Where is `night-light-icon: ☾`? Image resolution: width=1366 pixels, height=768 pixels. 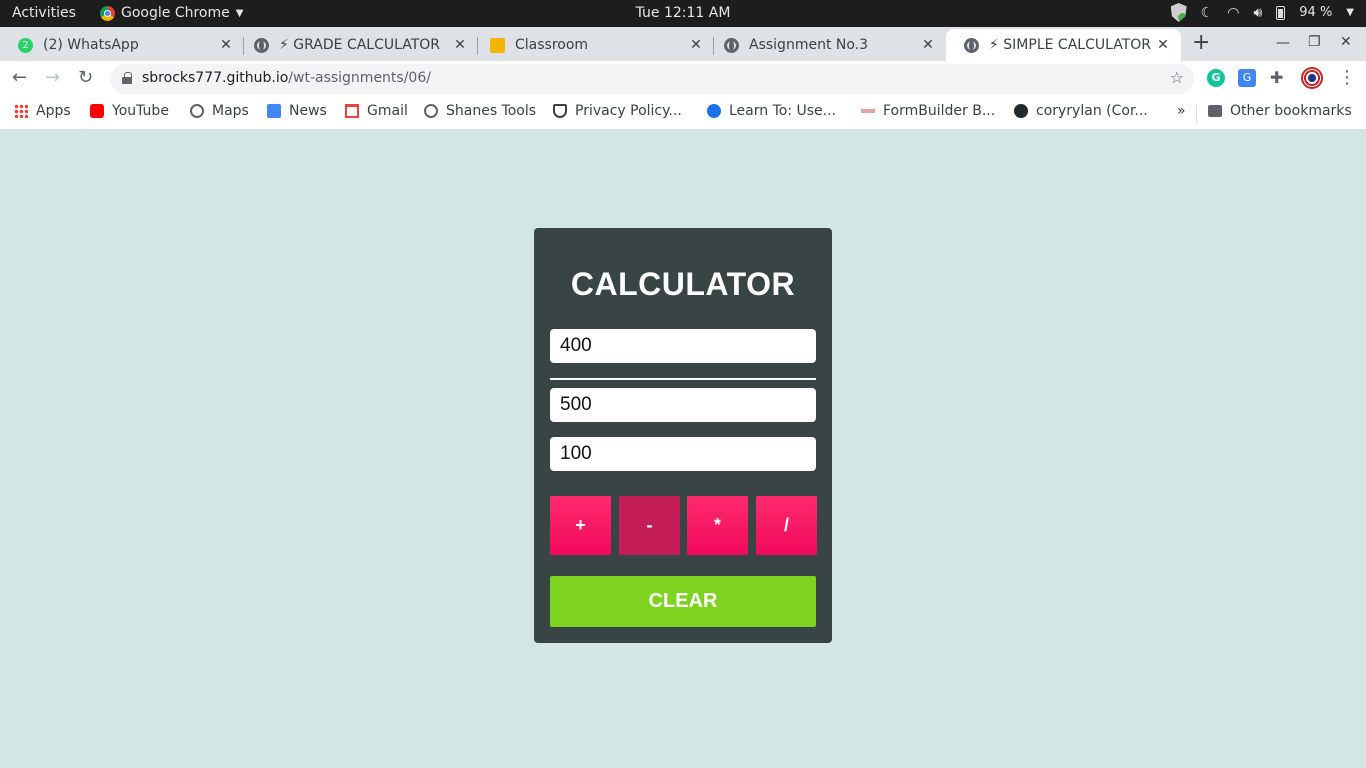
night-light-icon: ☾ is located at coordinates (1207, 12).